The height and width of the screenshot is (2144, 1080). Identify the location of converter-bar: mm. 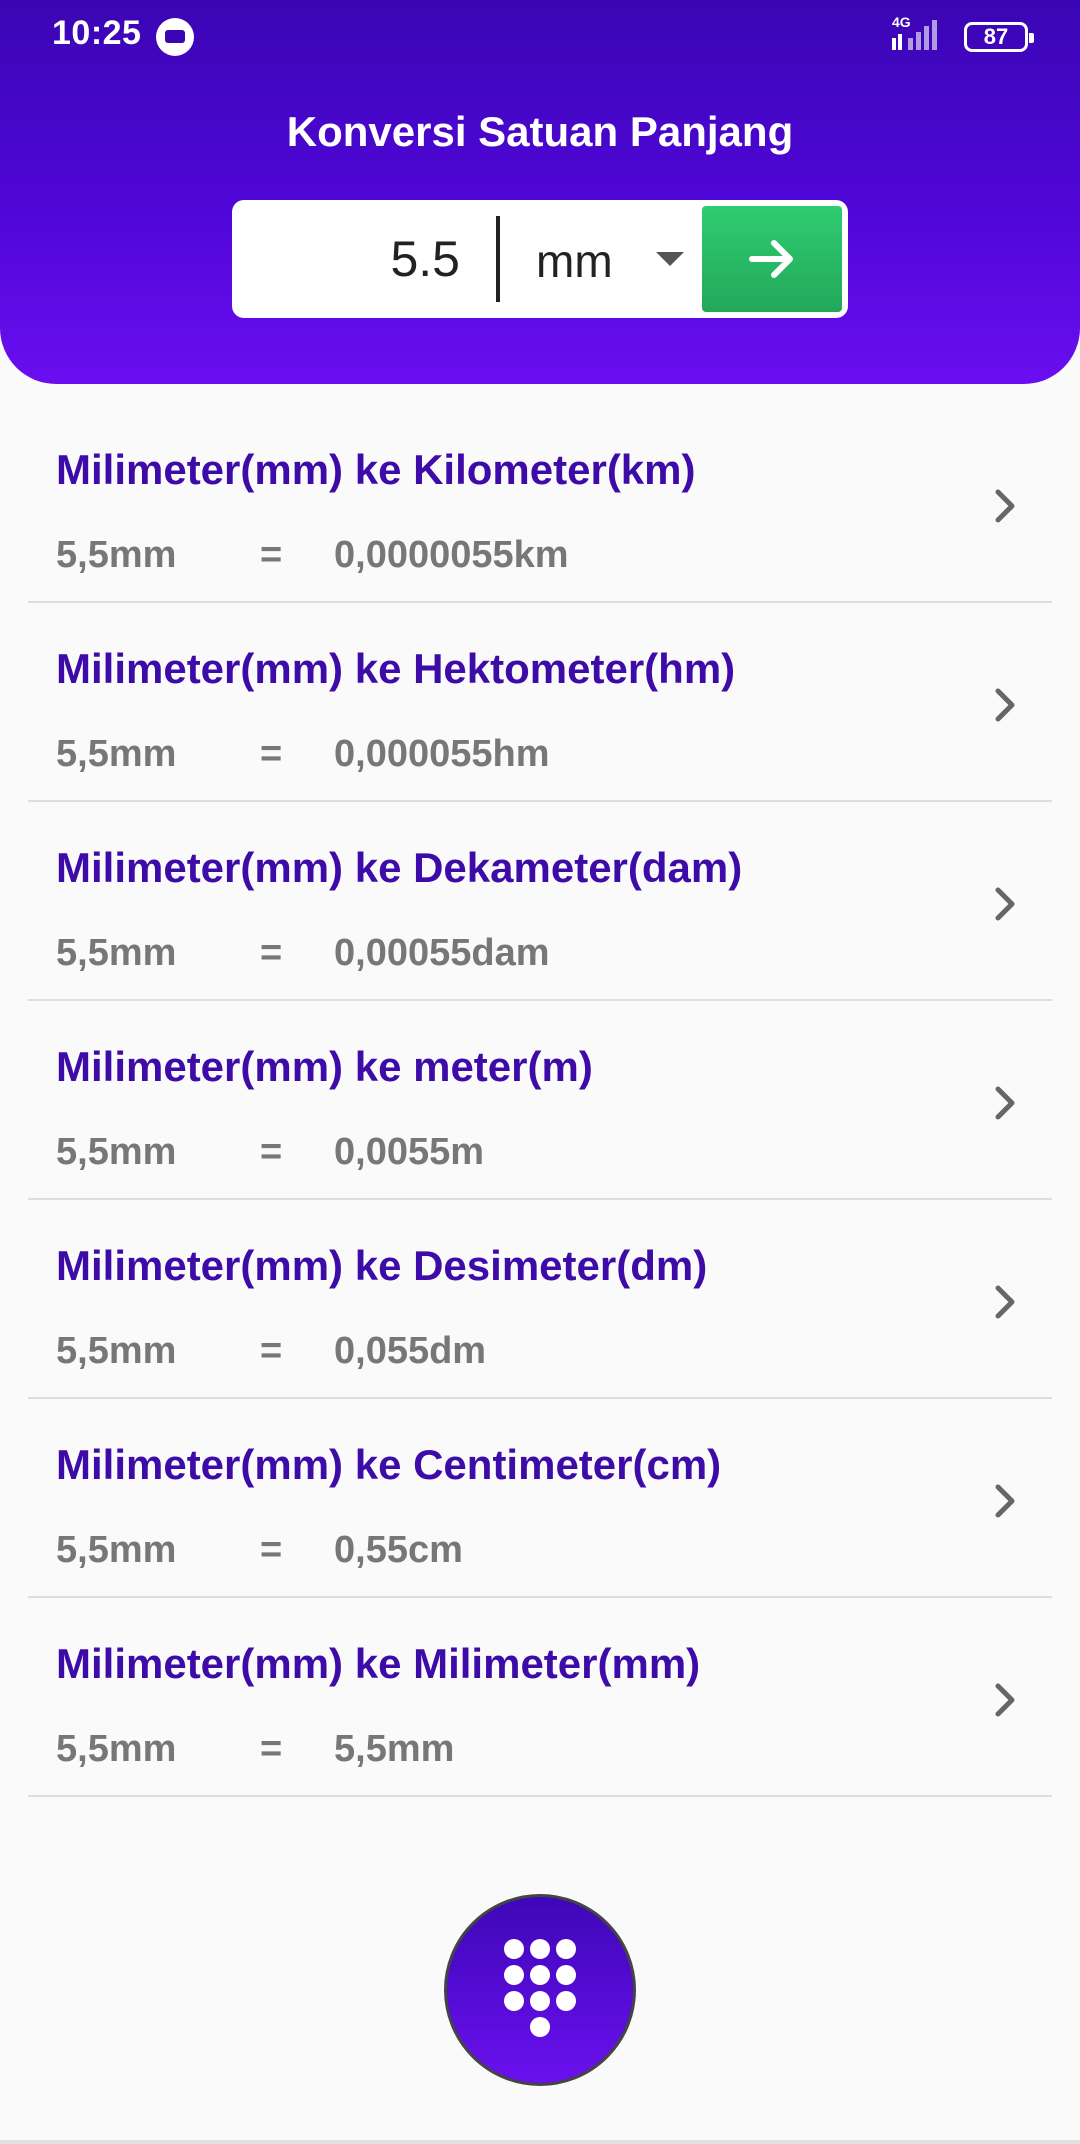
(540, 259).